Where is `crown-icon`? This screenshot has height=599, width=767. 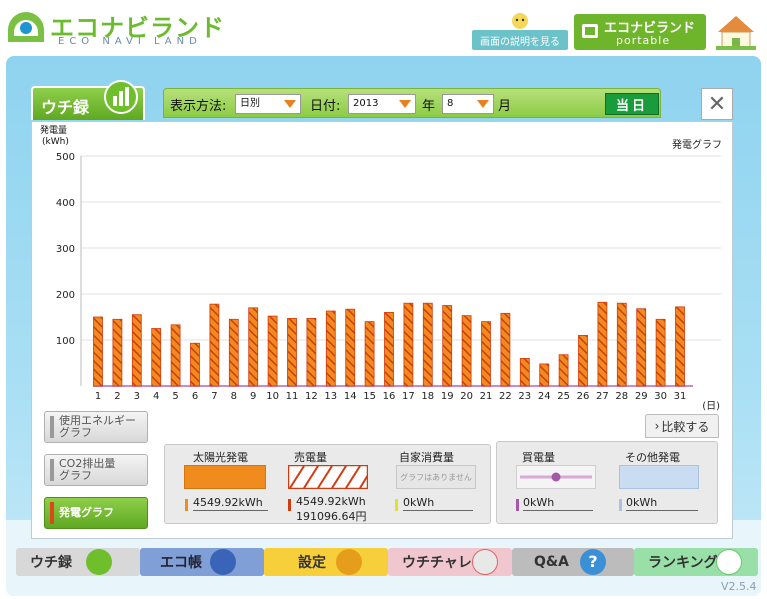
crown-icon is located at coordinates (729, 562).